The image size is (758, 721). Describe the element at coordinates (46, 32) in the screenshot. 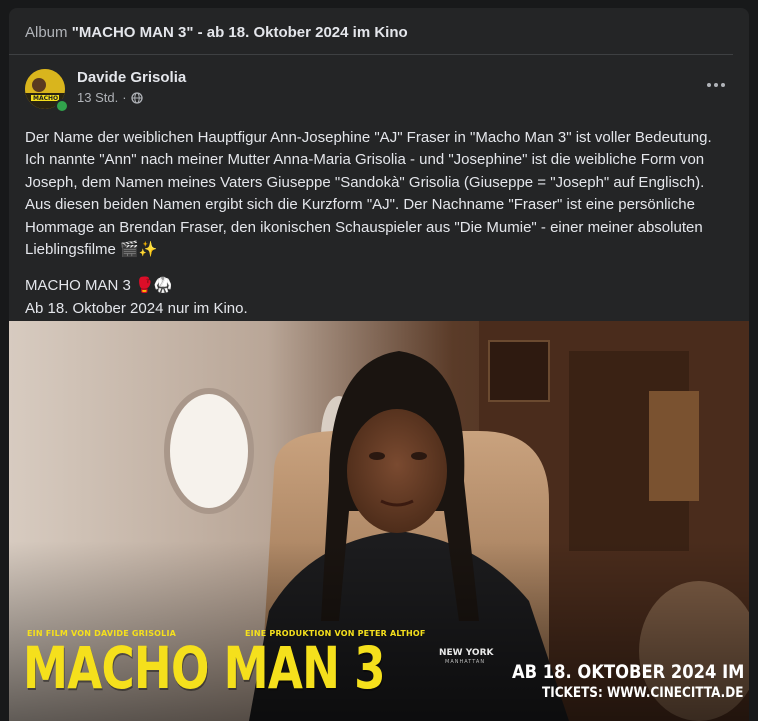

I see `album-label: Album` at that location.